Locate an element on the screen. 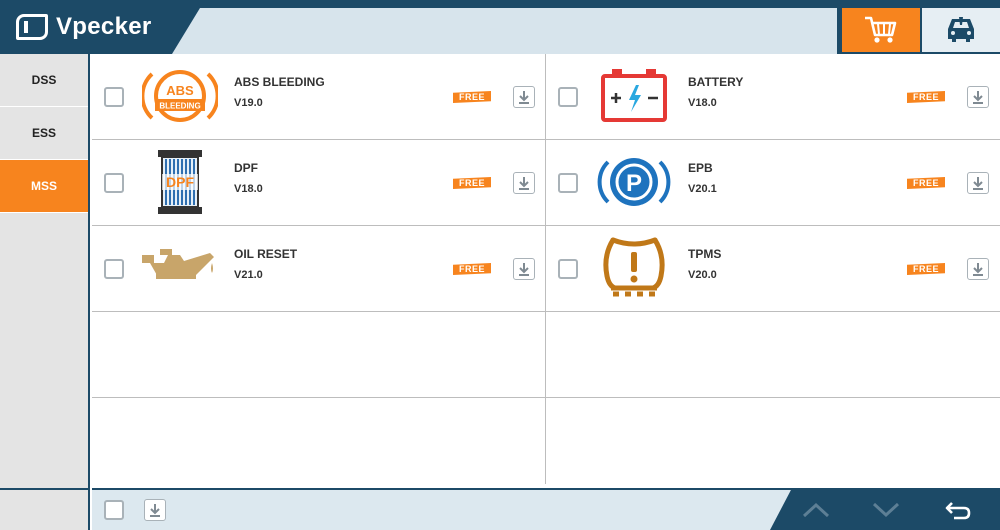 The width and height of the screenshot is (1000, 530). tire-pressure-icon is located at coordinates (634, 268).